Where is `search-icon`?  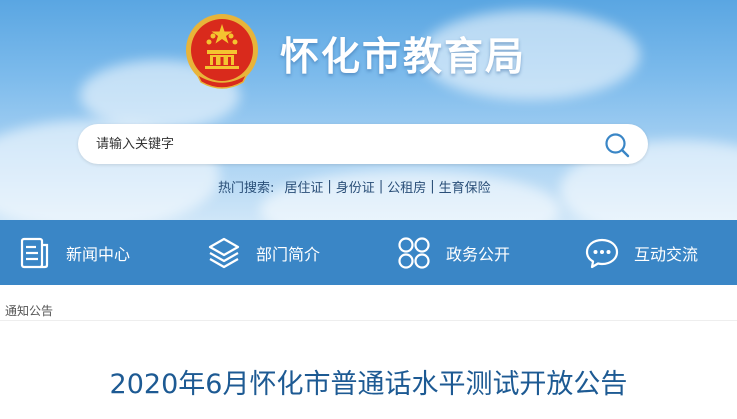
search-icon is located at coordinates (617, 145).